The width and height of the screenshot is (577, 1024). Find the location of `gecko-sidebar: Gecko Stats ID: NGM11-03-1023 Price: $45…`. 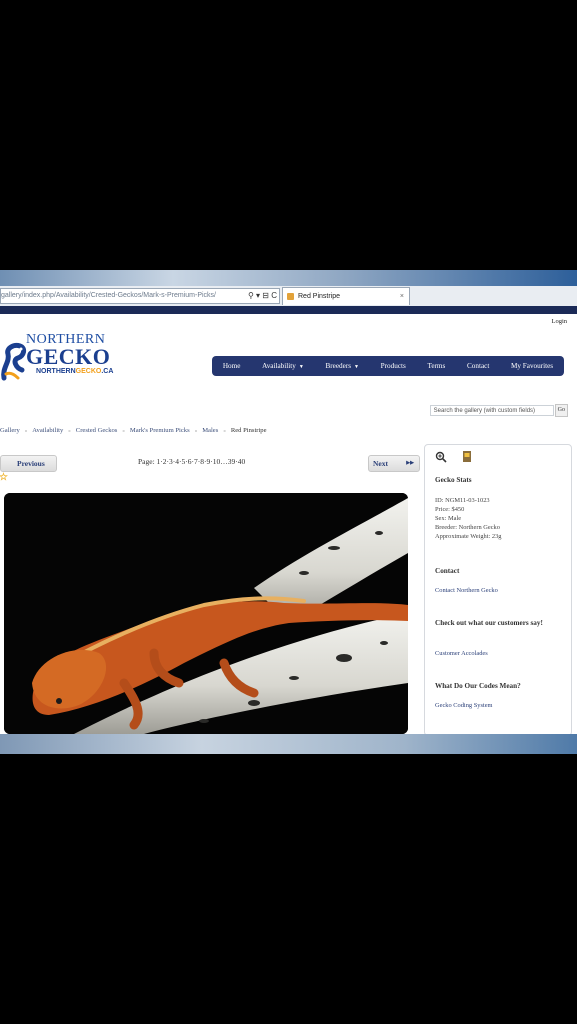

gecko-sidebar: Gecko Stats ID: NGM11-03-1023 Price: $45… is located at coordinates (498, 590).